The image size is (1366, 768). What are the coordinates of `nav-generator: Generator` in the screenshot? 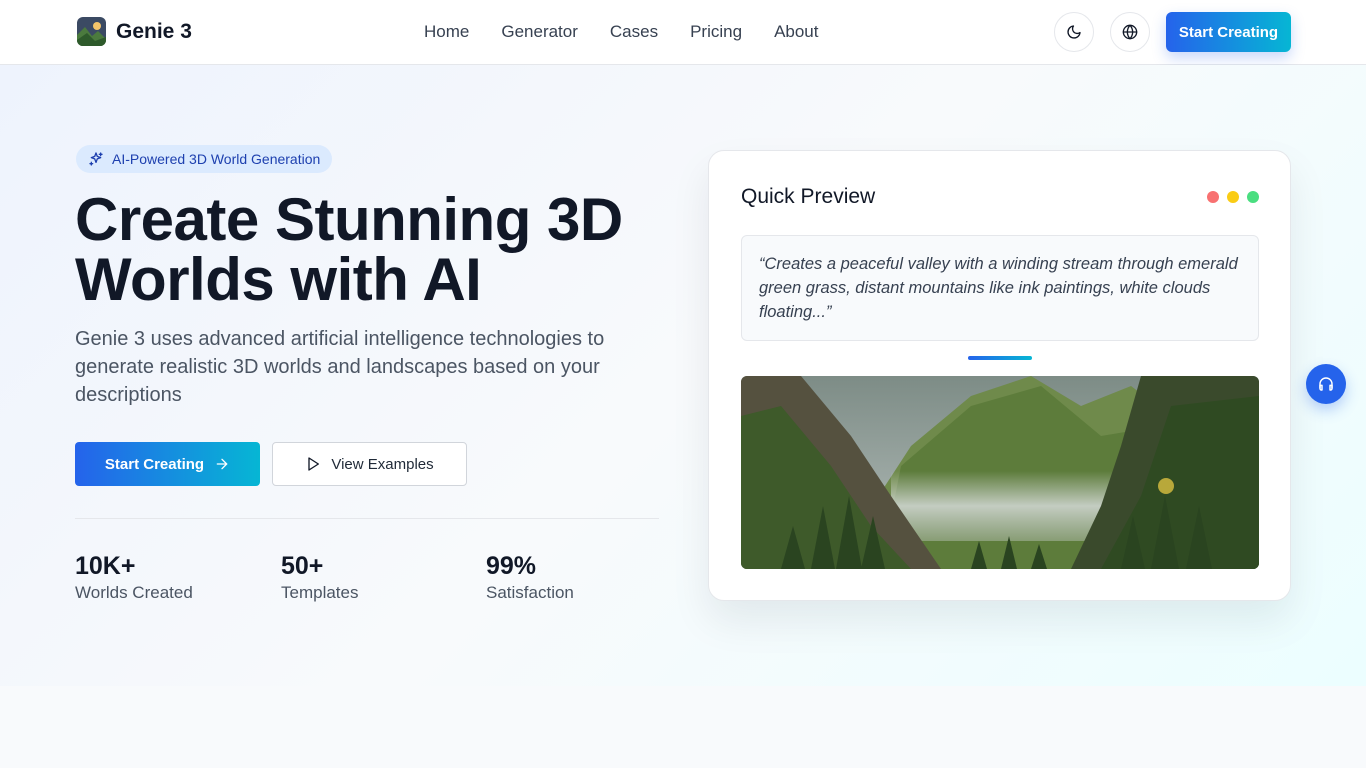 It's located at (539, 32).